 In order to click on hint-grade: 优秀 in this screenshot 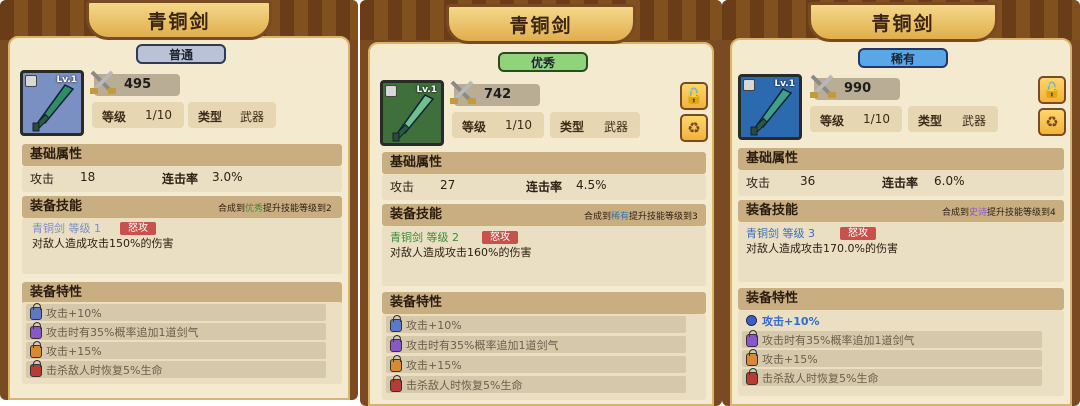, I will do `click(254, 209)`.